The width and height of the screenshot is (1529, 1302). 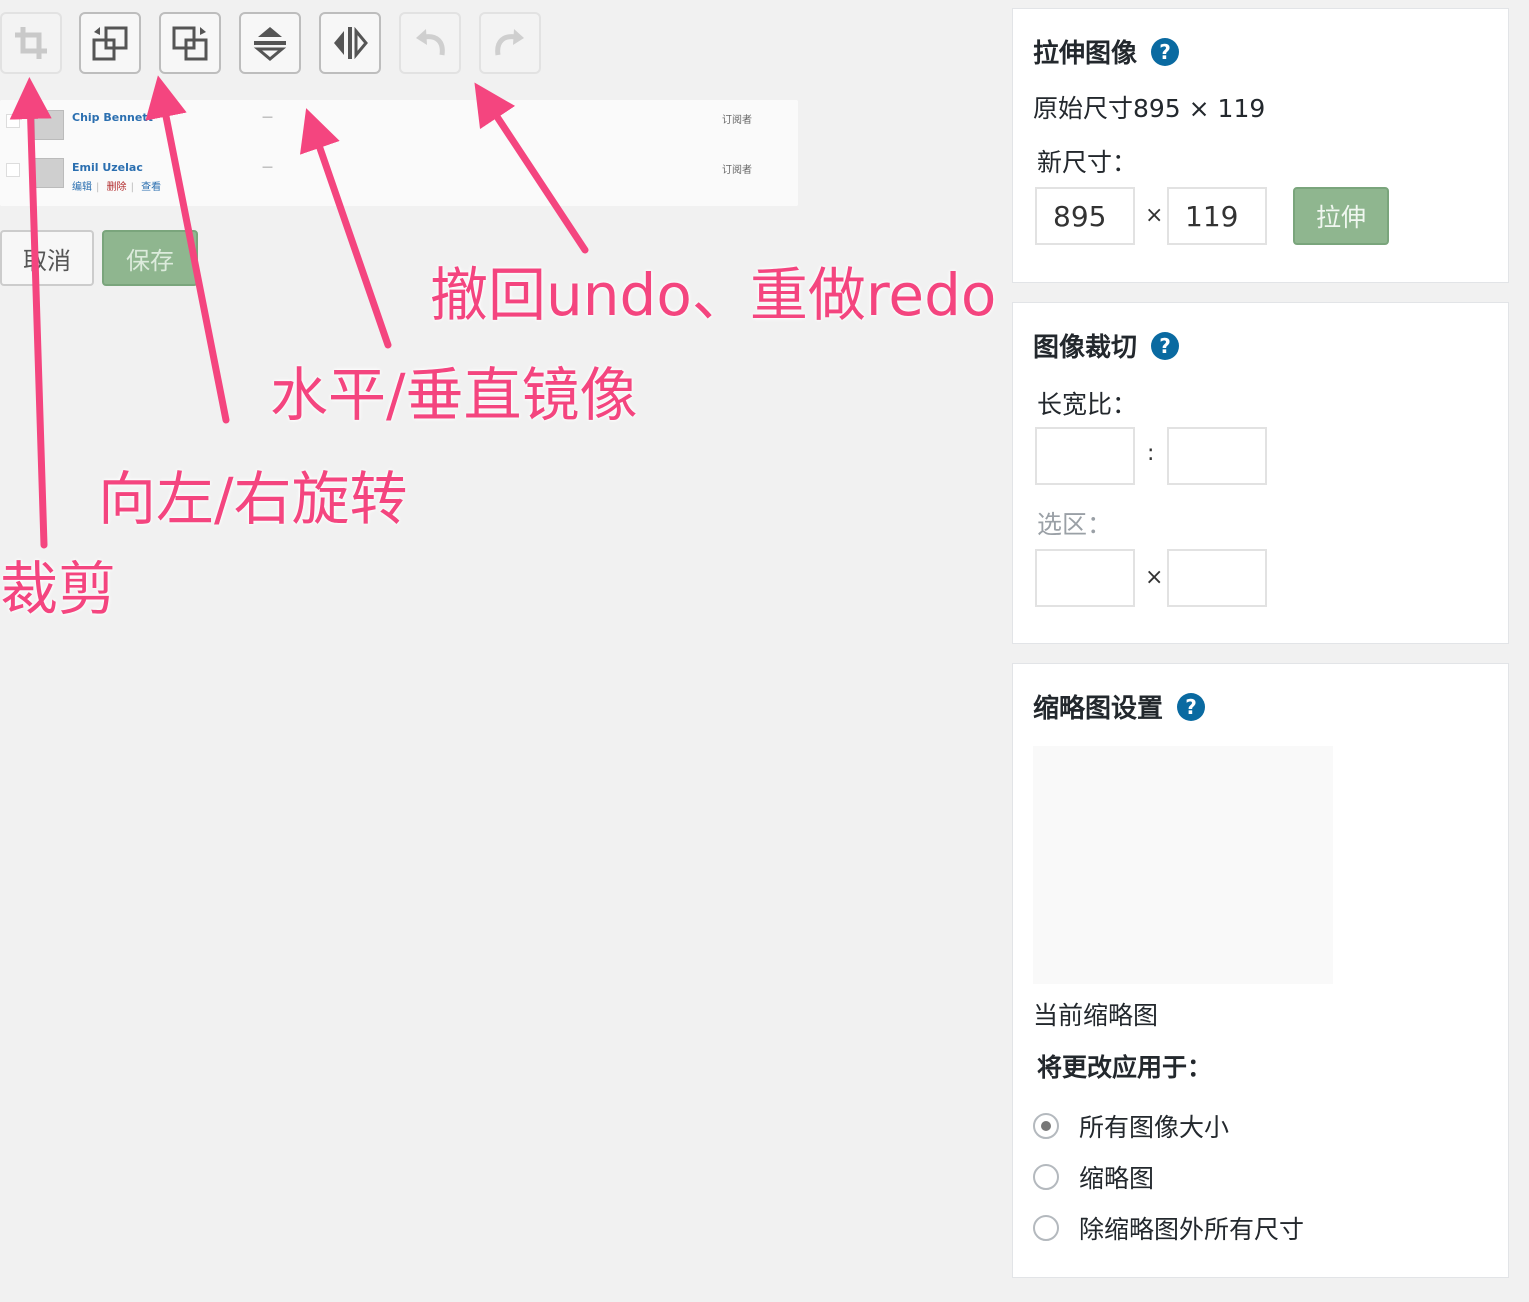 What do you see at coordinates (150, 258) in the screenshot?
I see `save-button: 保存` at bounding box center [150, 258].